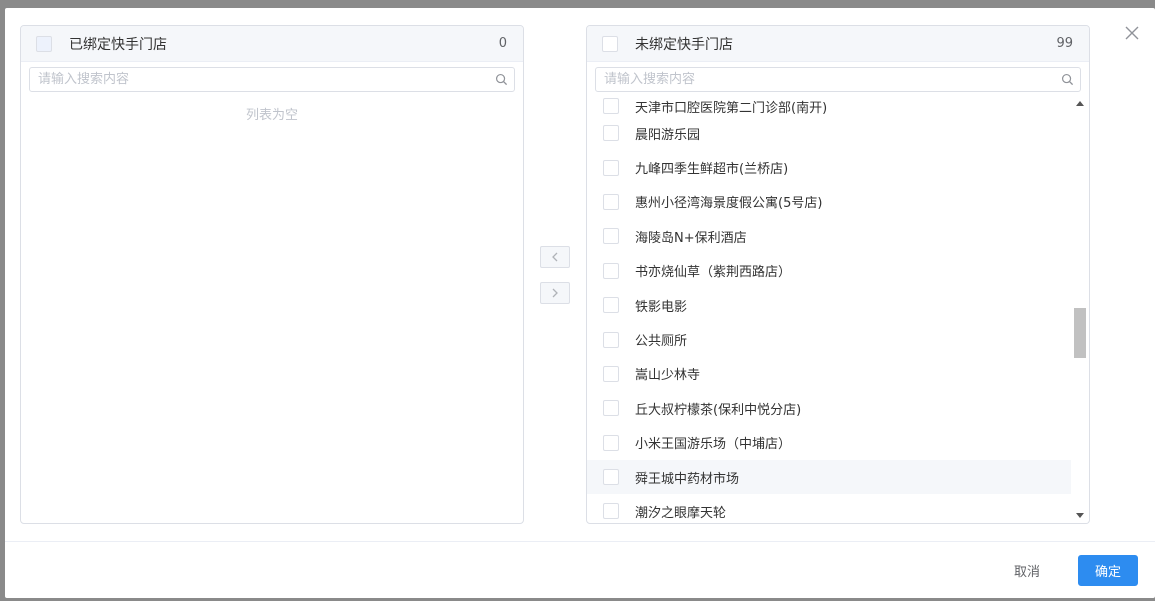  What do you see at coordinates (829, 305) in the screenshot?
I see `list-item: 铁影电影` at bounding box center [829, 305].